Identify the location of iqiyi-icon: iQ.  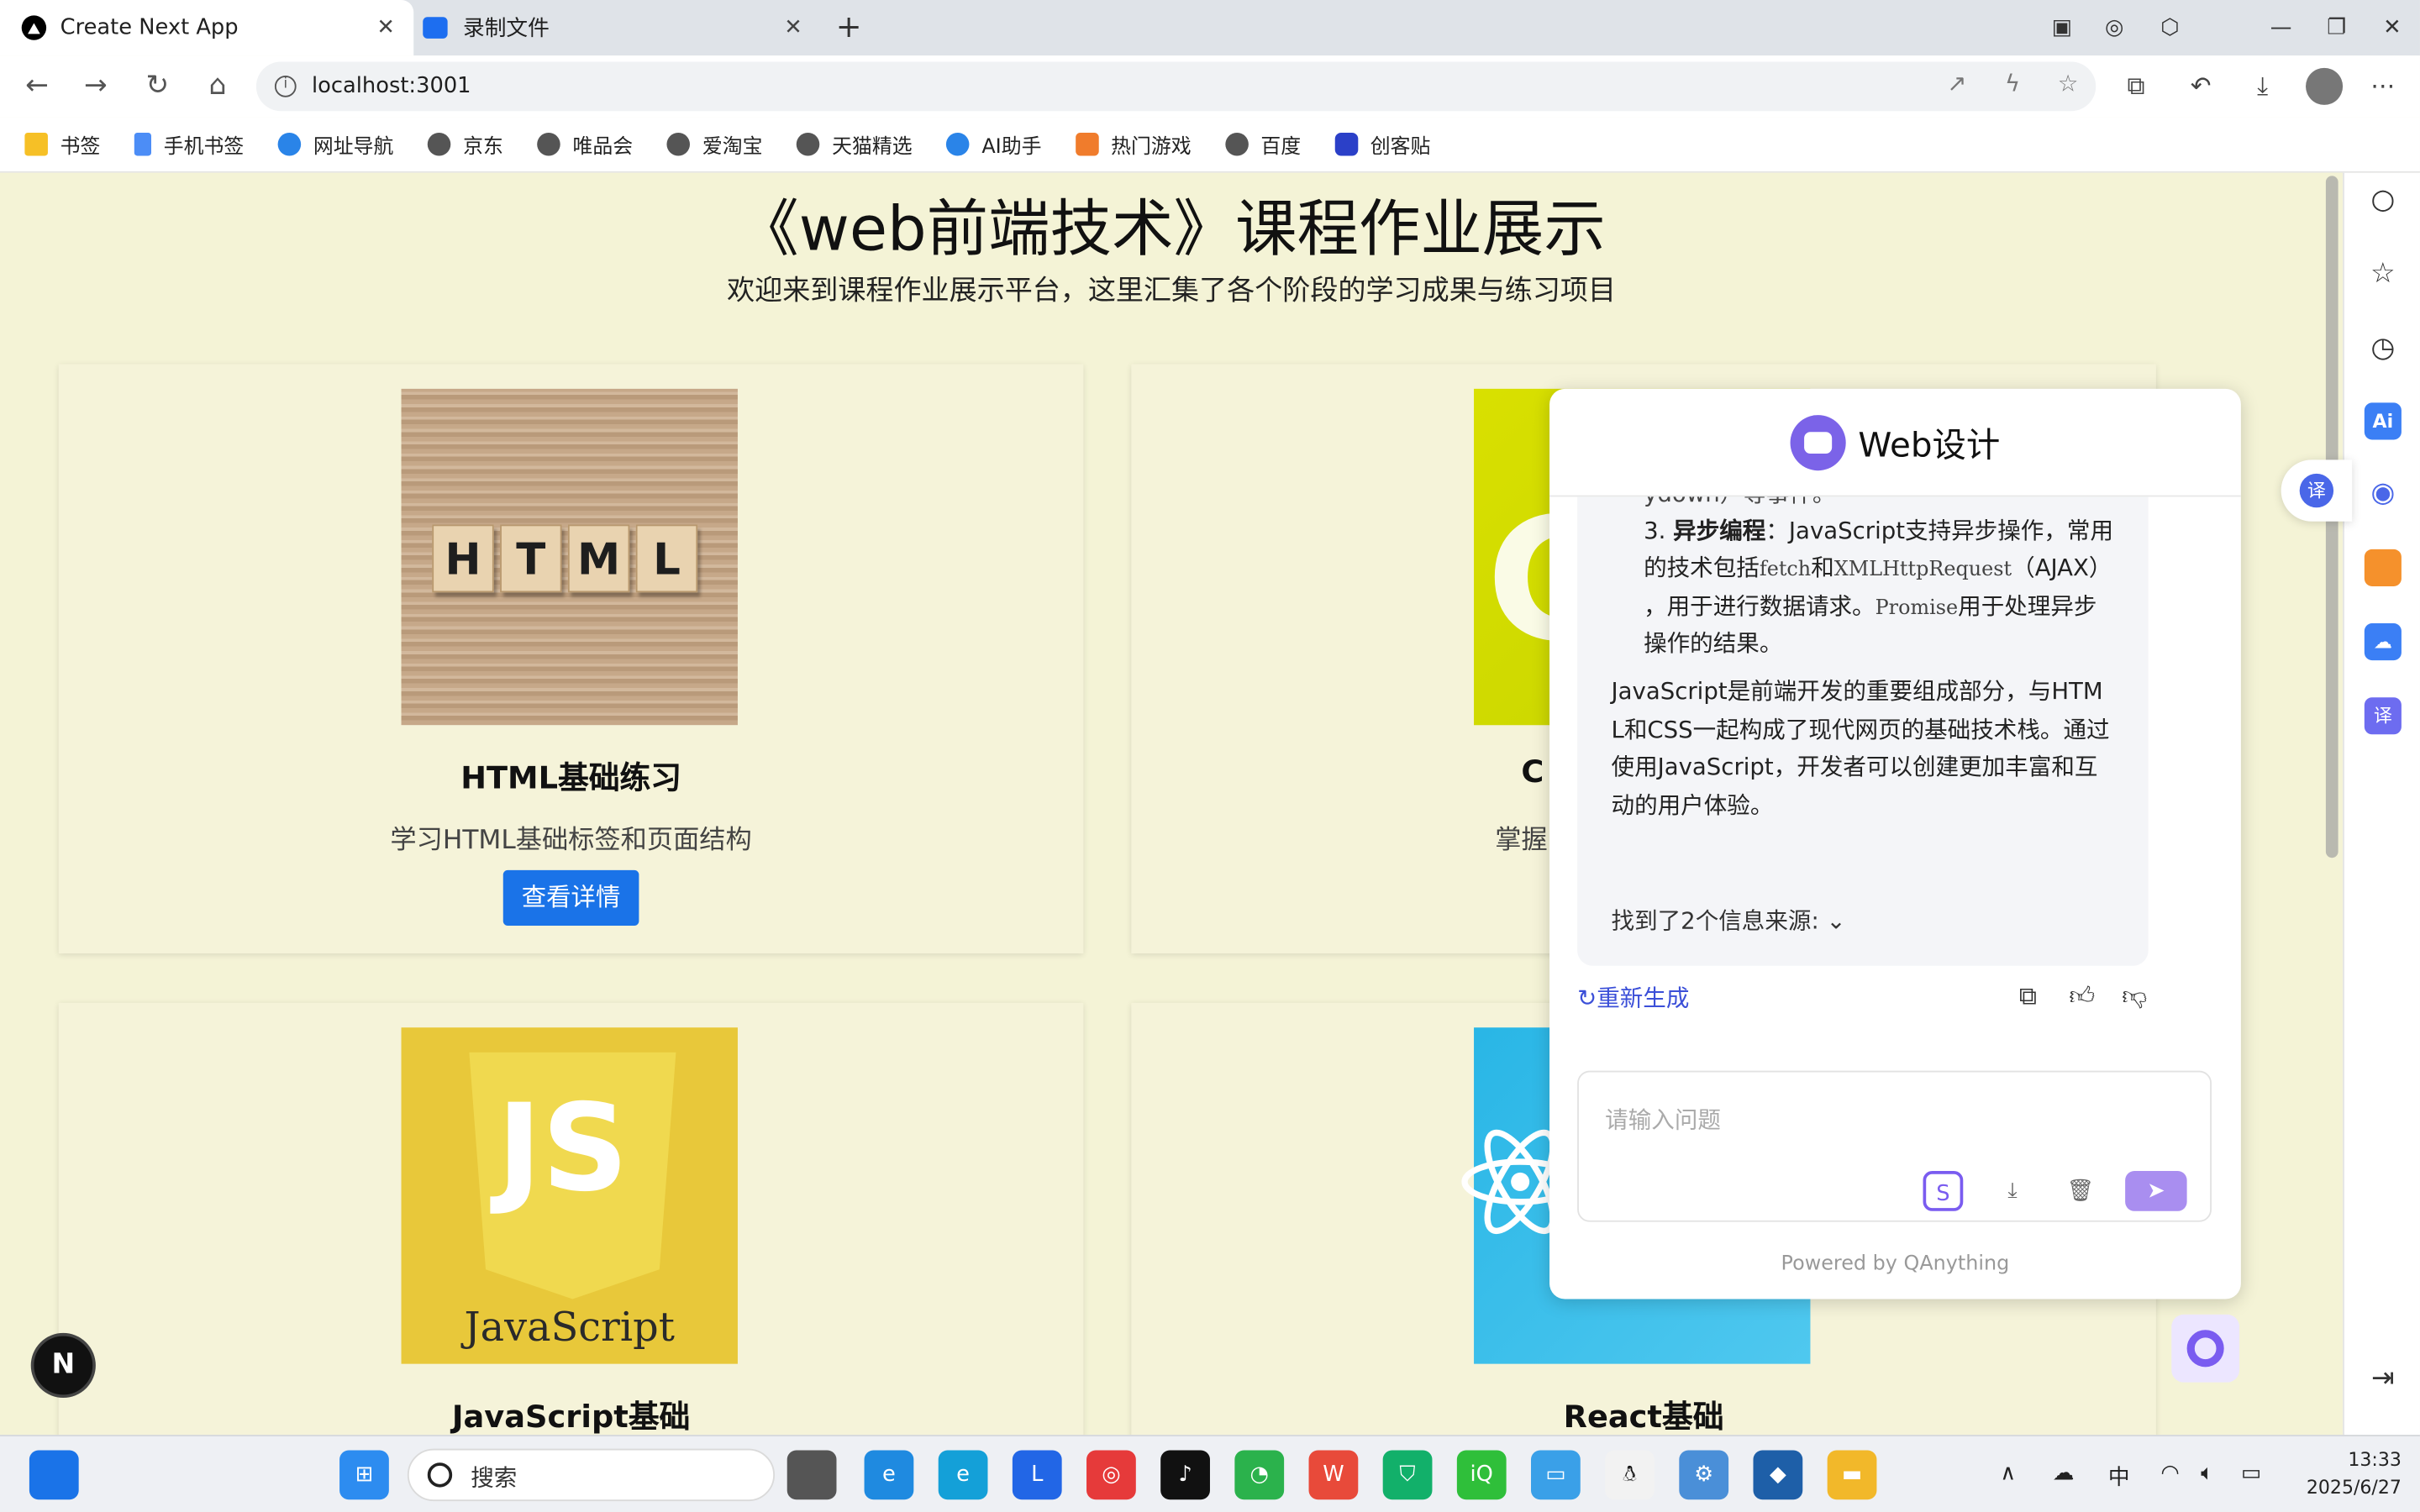
(1481, 1475).